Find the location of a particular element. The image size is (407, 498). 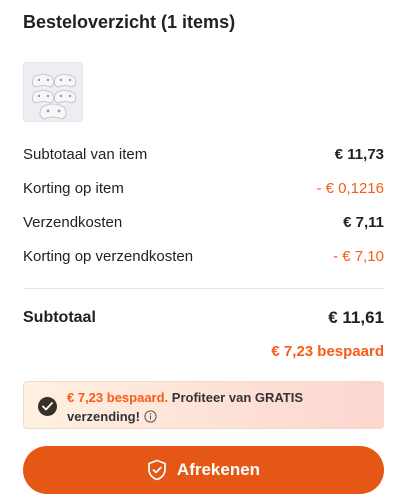

shield-check-icon is located at coordinates (157, 470).